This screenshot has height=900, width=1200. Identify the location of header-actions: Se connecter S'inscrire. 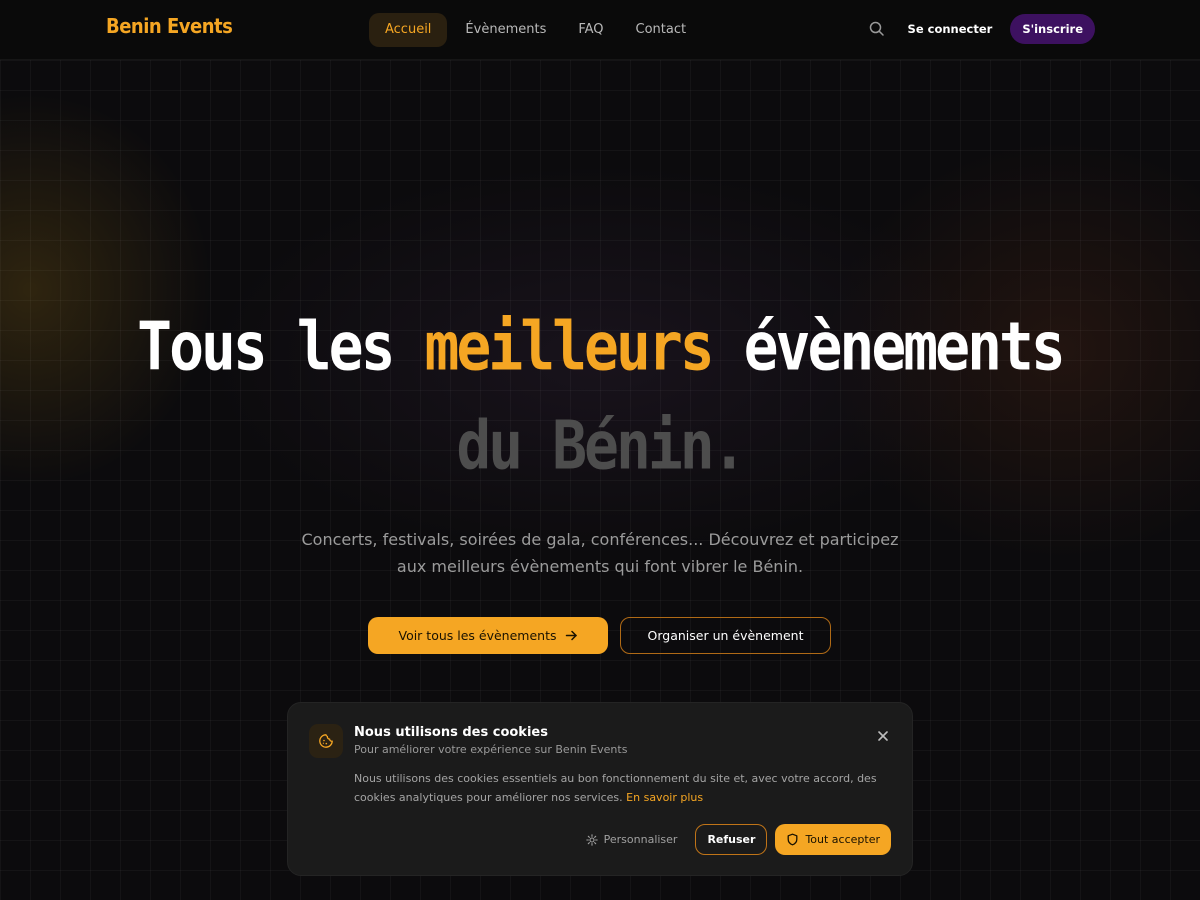
(981, 29).